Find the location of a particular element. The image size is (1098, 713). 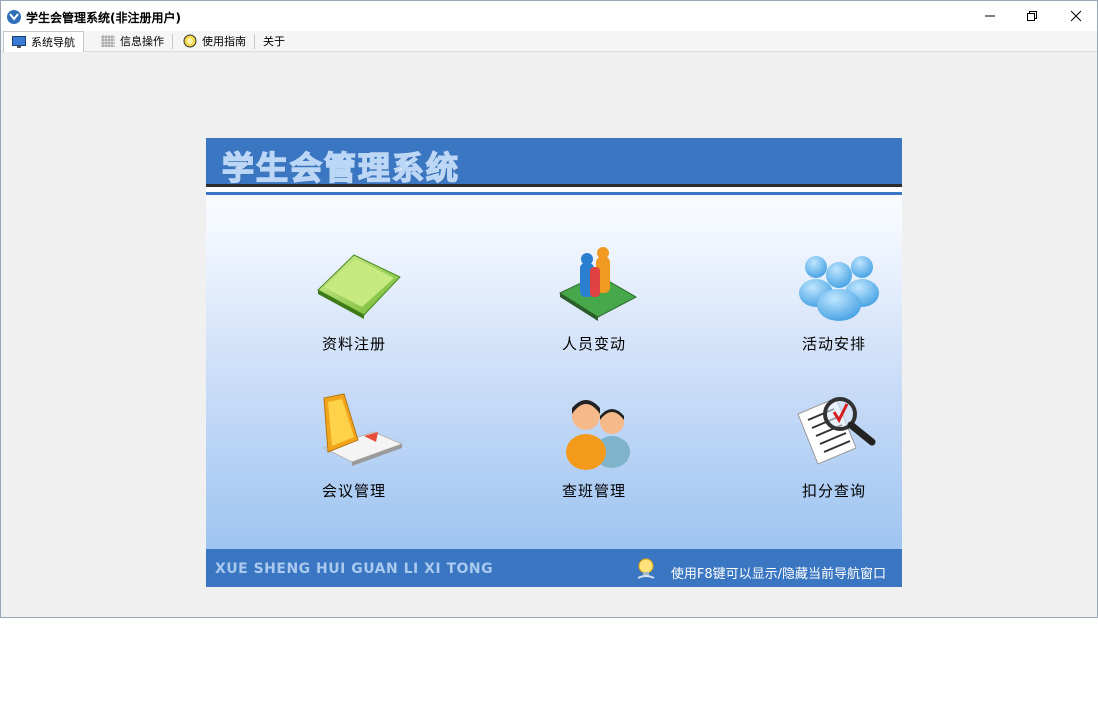

monitor-icon is located at coordinates (19, 42).